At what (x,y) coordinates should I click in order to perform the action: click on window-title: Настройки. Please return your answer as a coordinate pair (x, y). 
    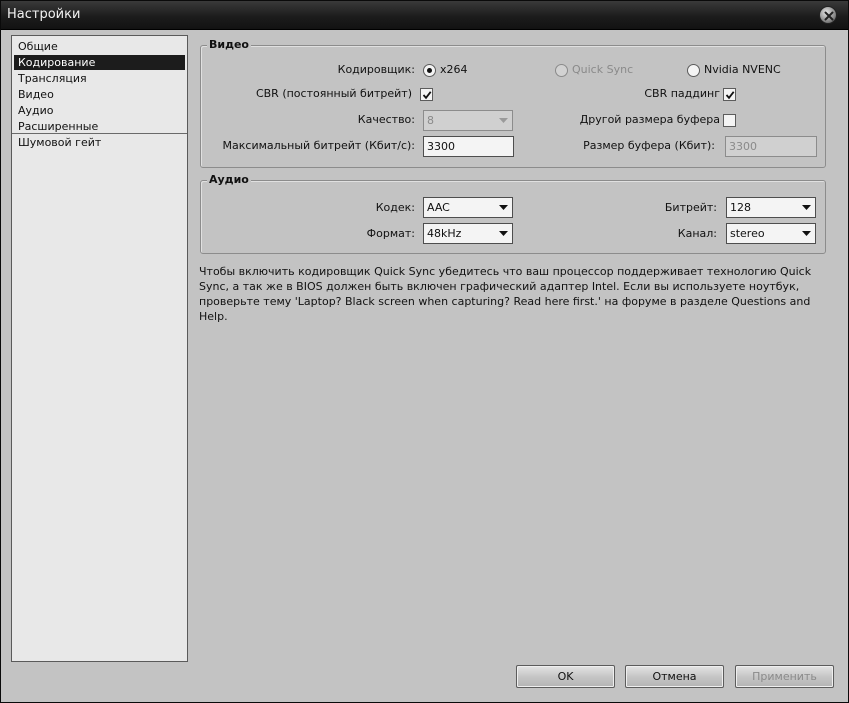
    Looking at the image, I should click on (44, 14).